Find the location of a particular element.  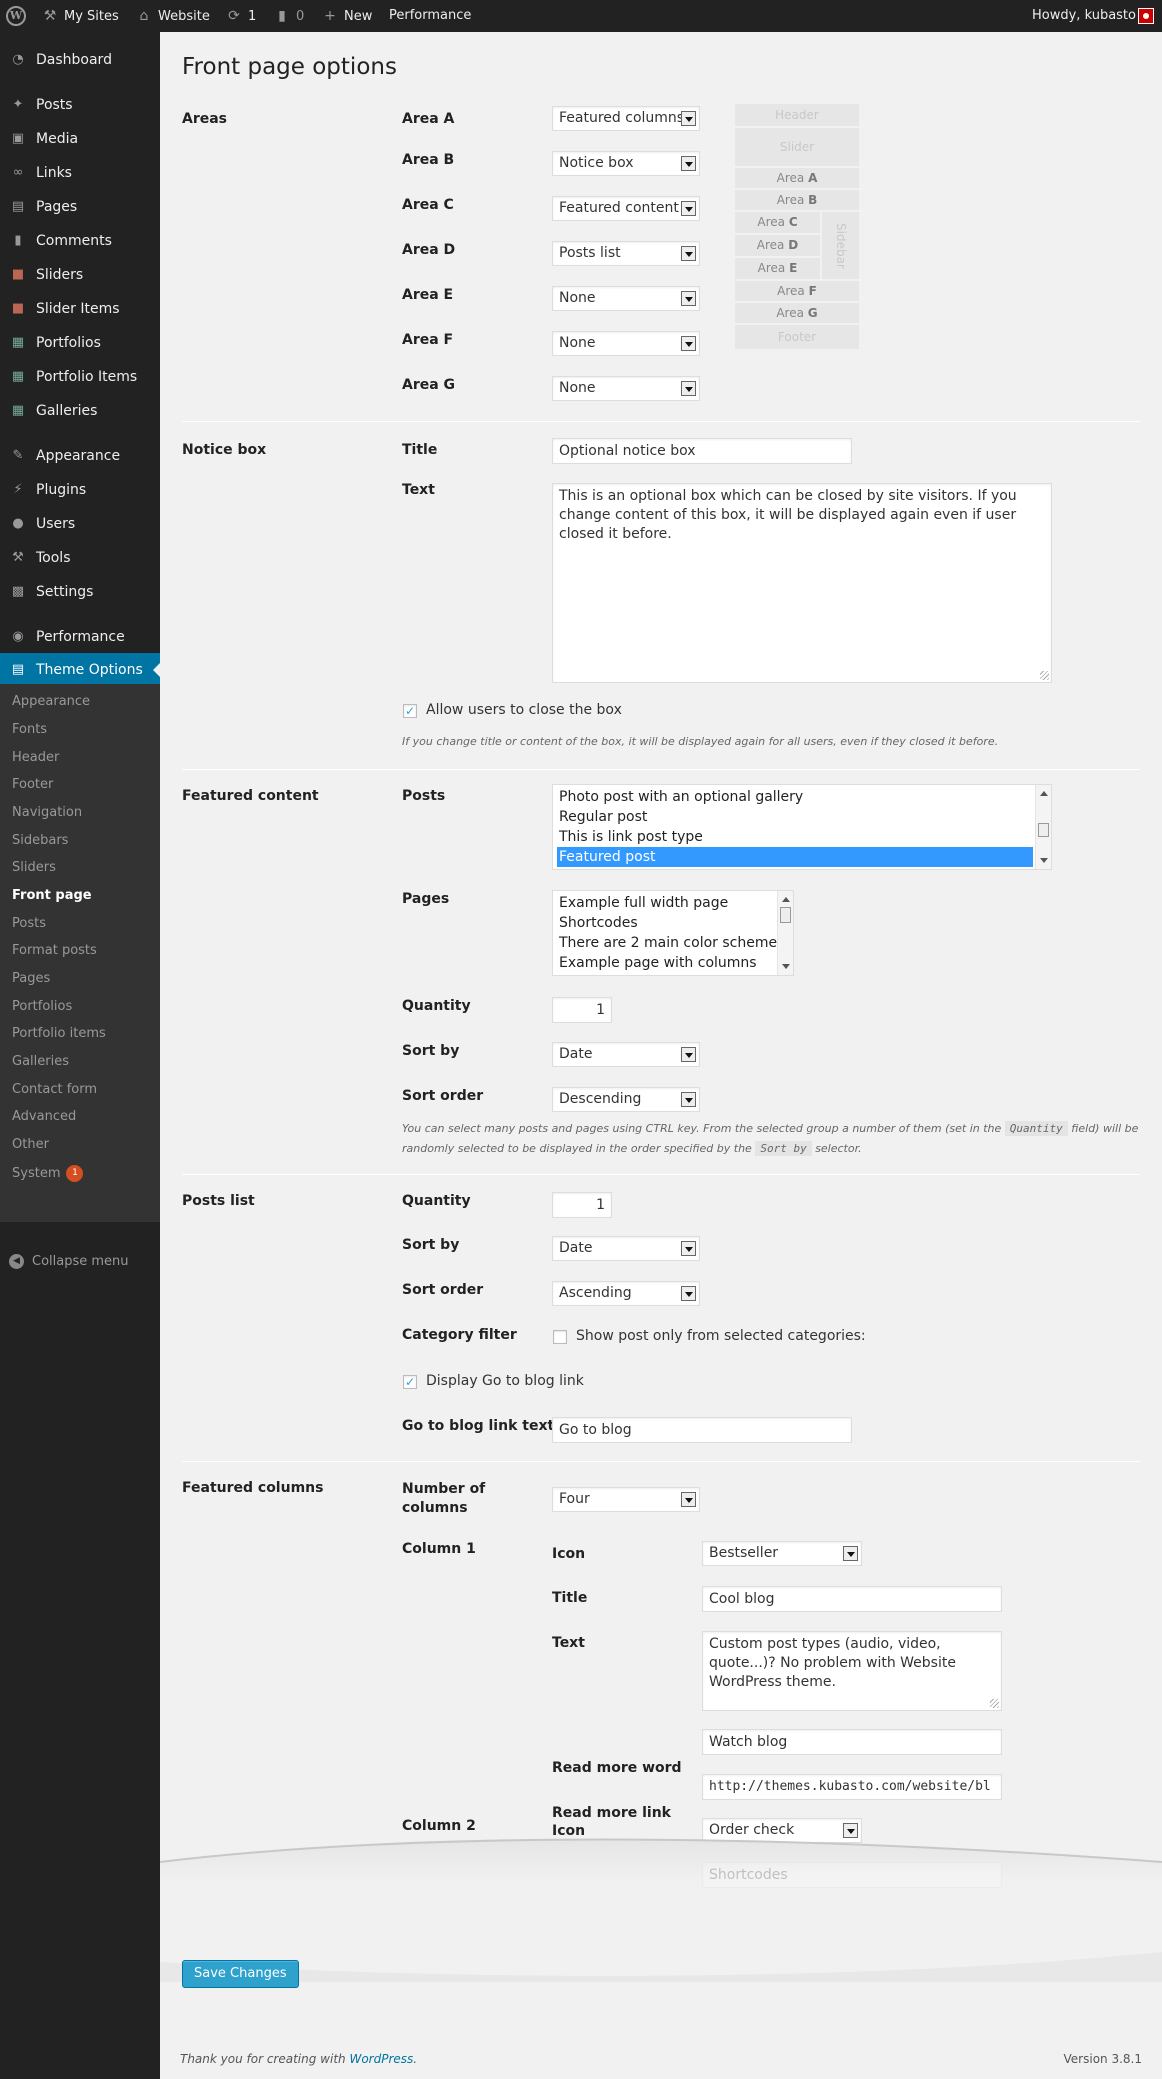

updates-menu: ⟳ 1 is located at coordinates (241, 16).